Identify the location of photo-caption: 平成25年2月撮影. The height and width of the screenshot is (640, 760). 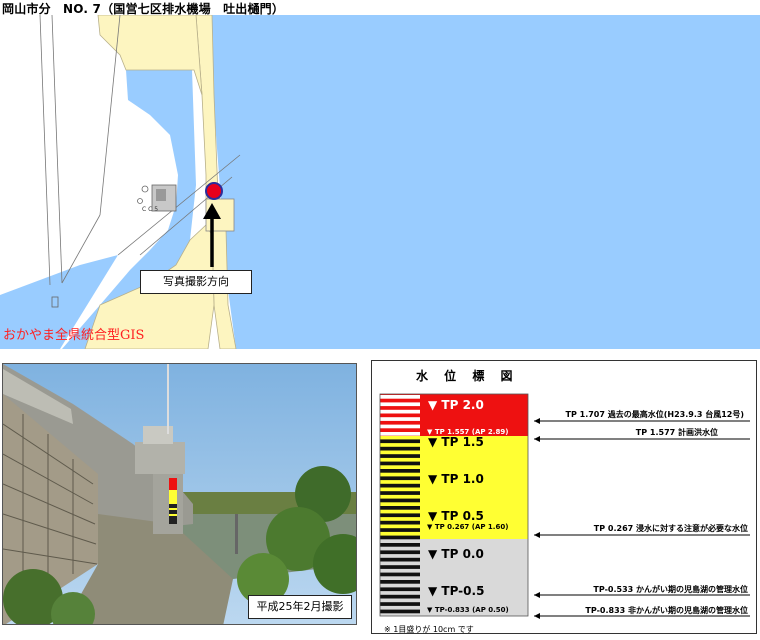
(300, 607).